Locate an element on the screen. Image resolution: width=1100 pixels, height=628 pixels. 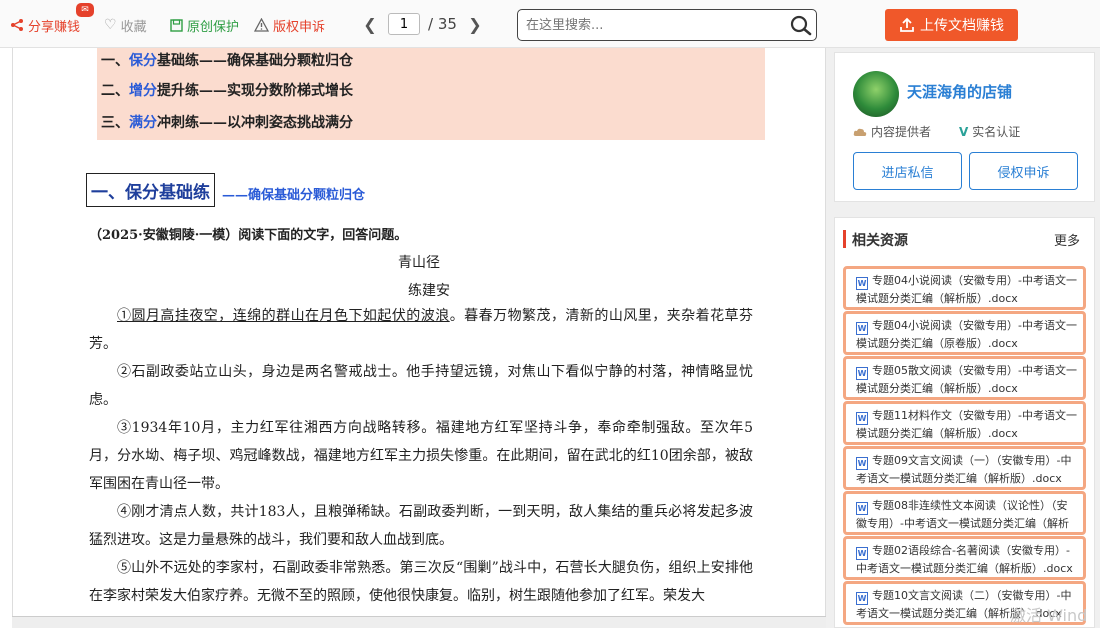
search-icon is located at coordinates (801, 25).